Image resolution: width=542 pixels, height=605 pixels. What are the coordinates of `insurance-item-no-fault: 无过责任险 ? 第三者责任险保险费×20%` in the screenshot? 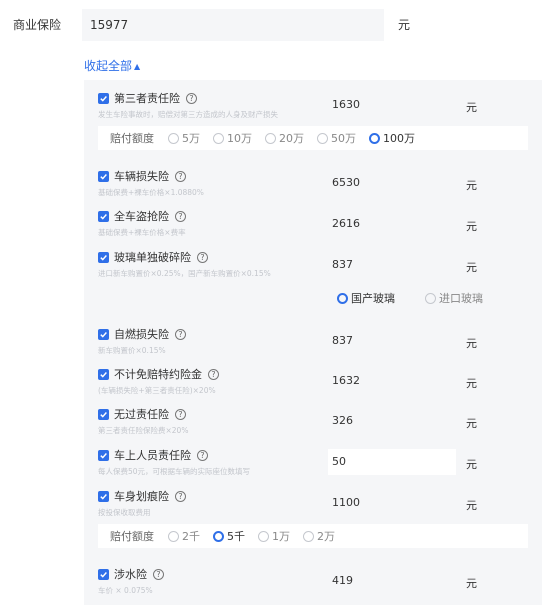 It's located at (143, 421).